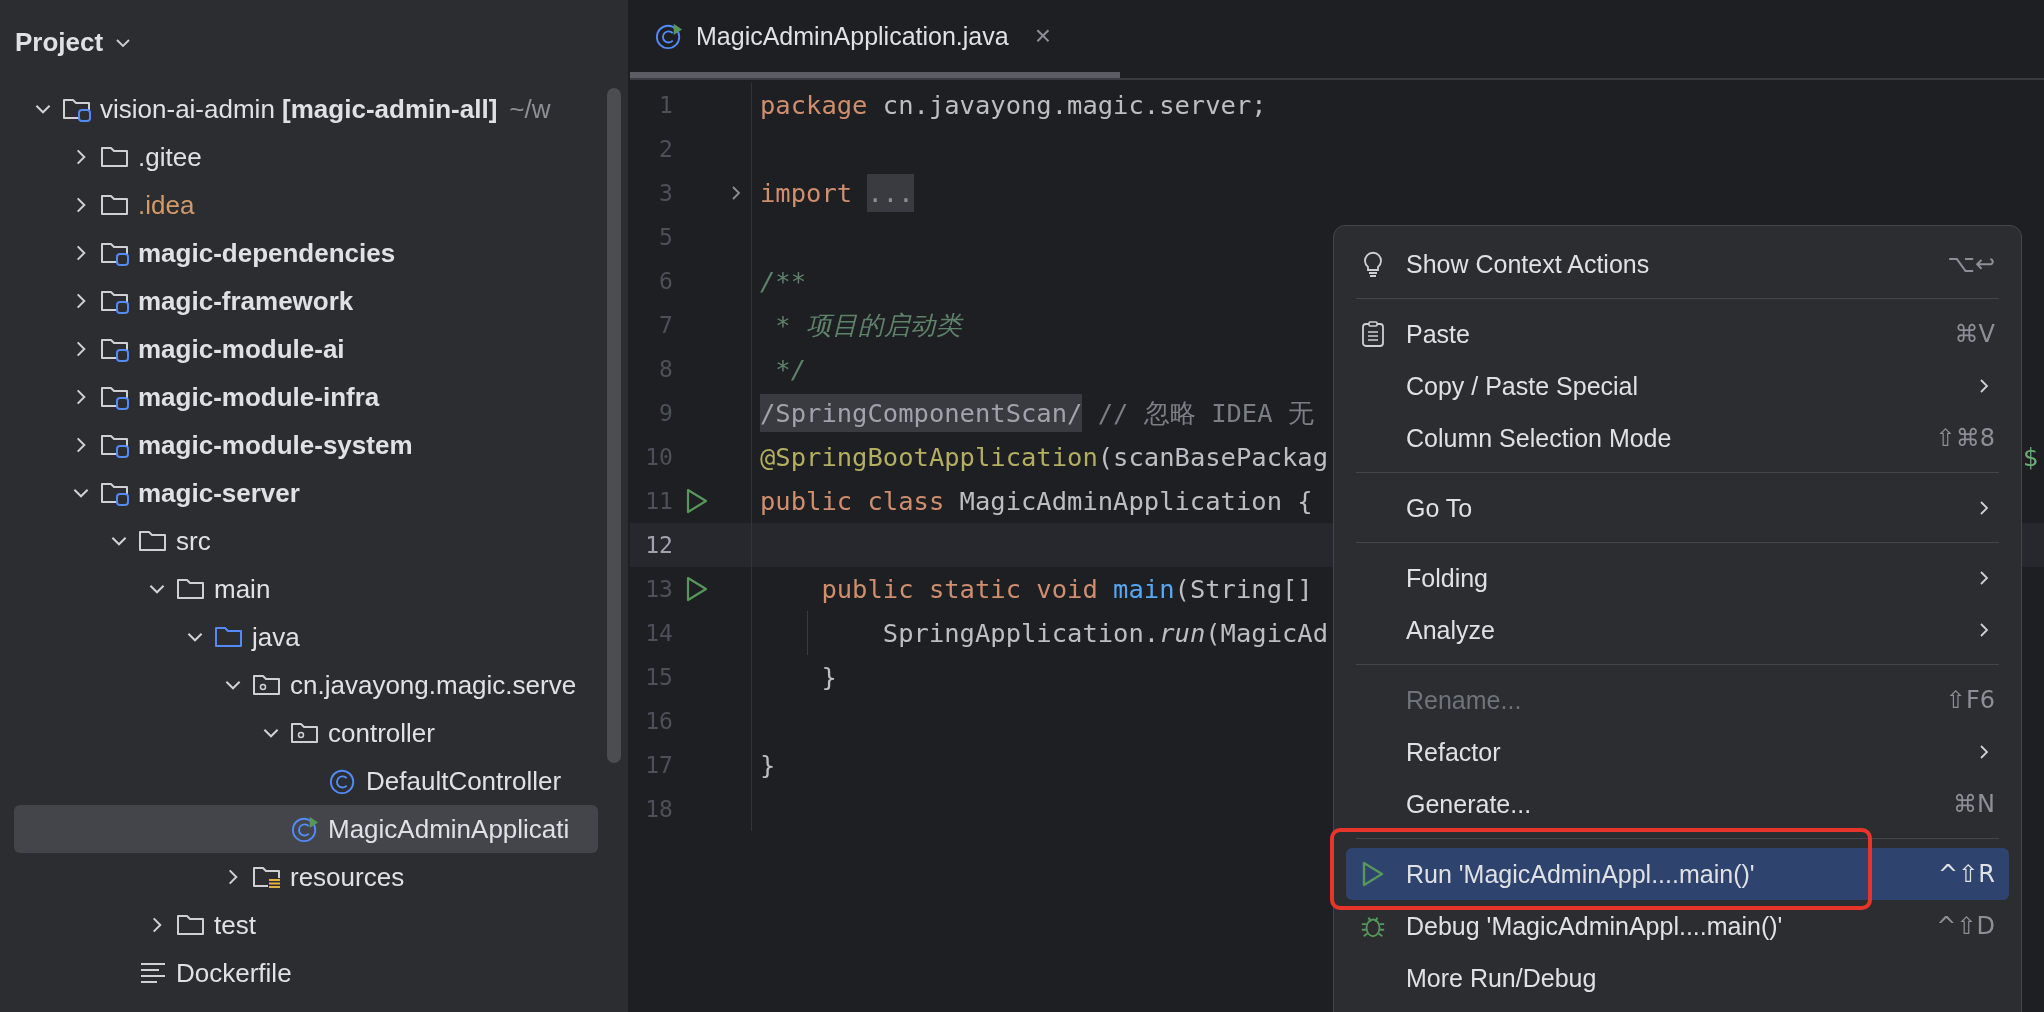 This screenshot has width=2044, height=1012. I want to click on tree-row: vision-ai-admin [magic-admin-all] ~/w, so click(306, 109).